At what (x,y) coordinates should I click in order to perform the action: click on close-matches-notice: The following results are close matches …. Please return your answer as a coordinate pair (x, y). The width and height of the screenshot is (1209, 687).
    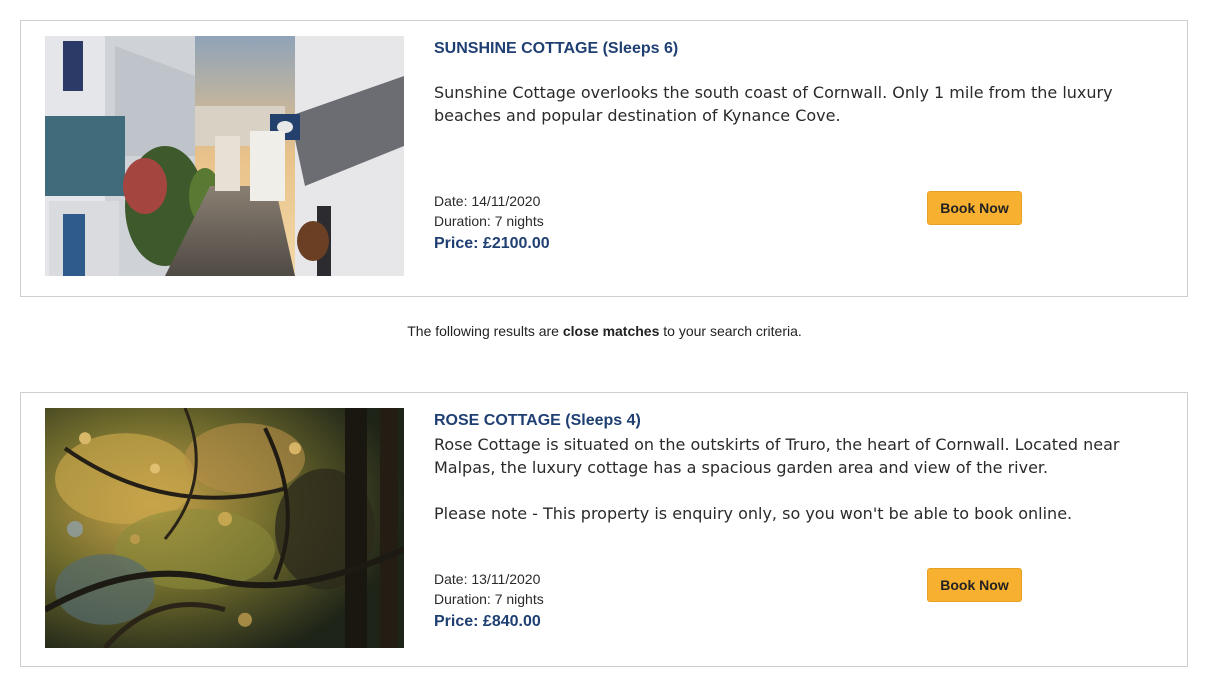
    Looking at the image, I should click on (604, 331).